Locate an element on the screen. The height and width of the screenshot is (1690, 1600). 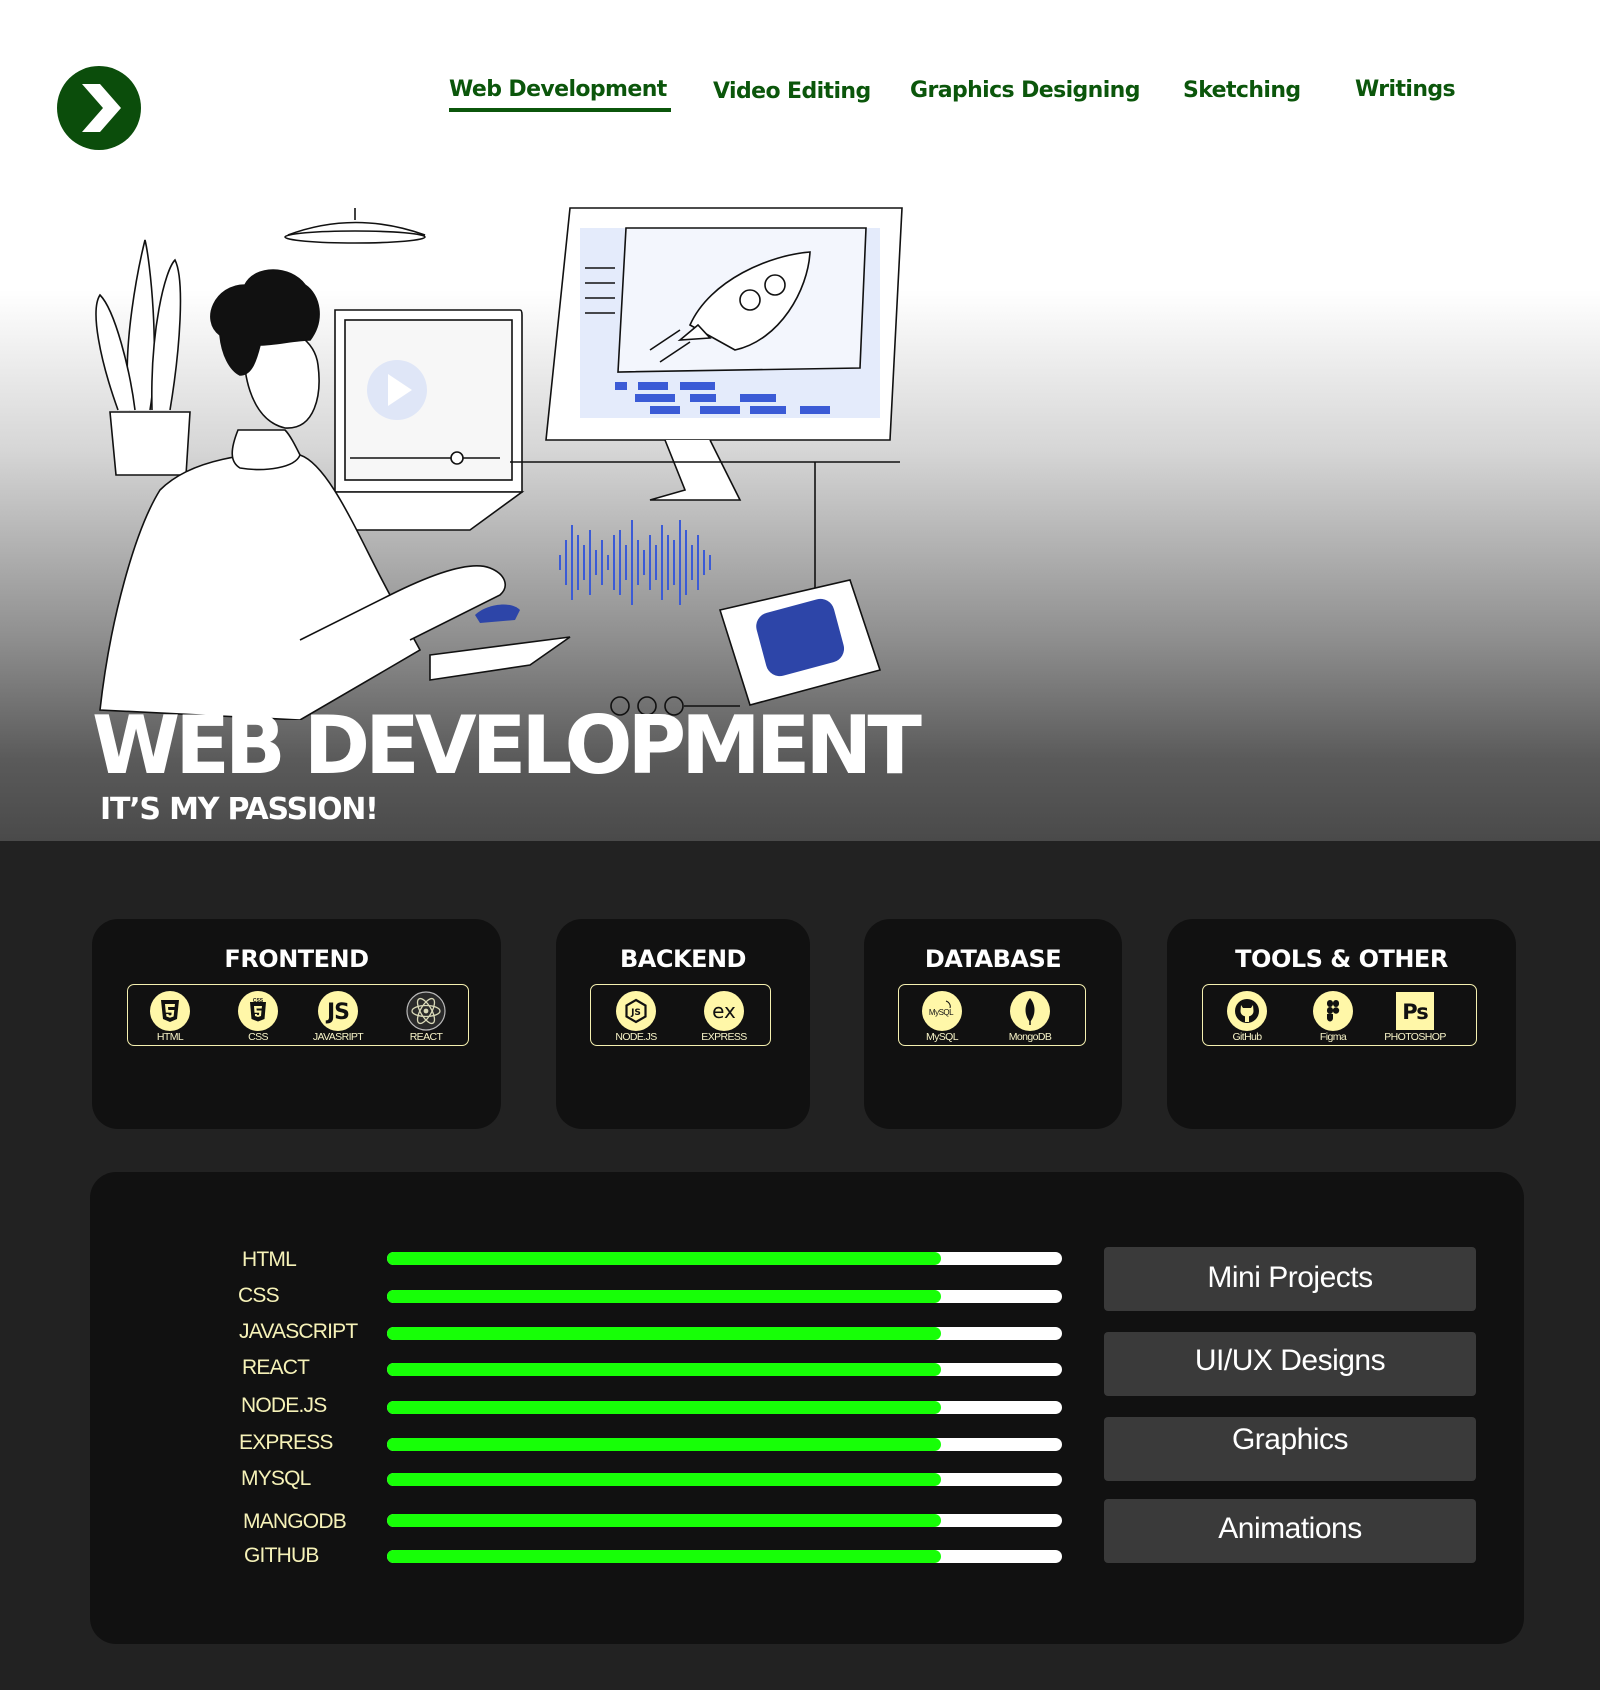
svg-text: MySQL is located at coordinates (941, 1012).